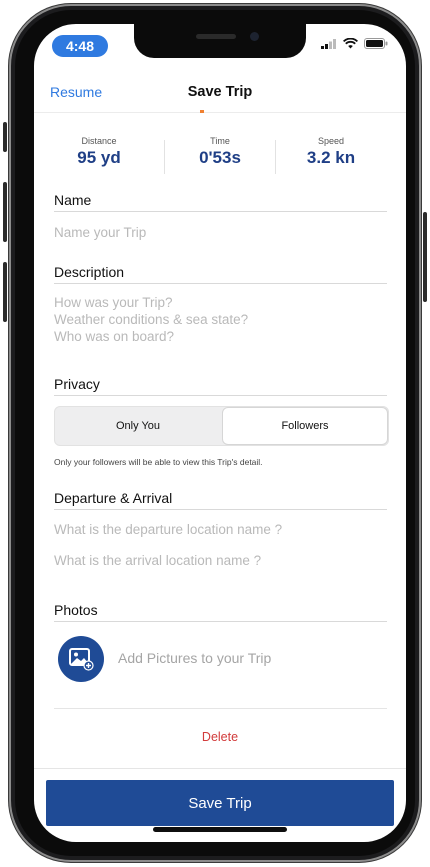  Describe the element at coordinates (157, 560) in the screenshot. I see `arrival-input: What is the arrival location name ?` at that location.